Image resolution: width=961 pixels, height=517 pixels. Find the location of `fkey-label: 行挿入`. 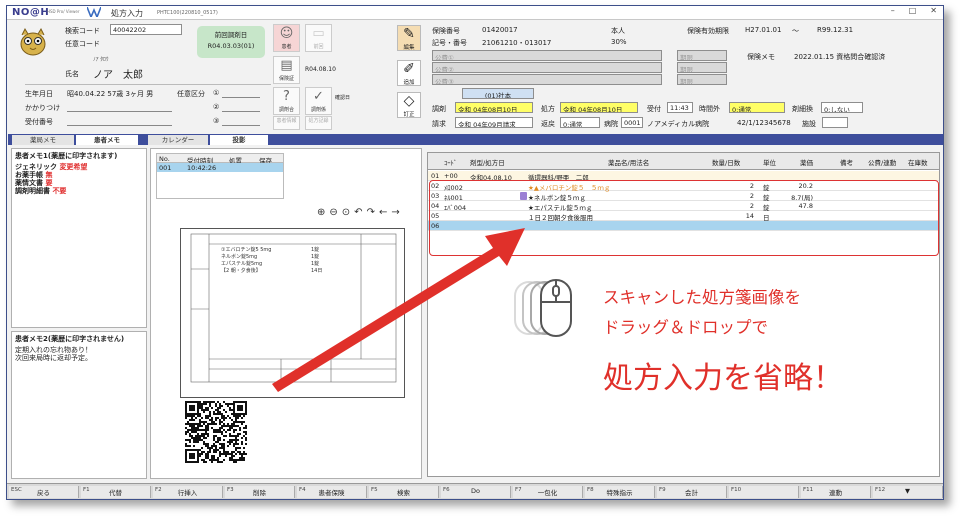

fkey-label: 行挿入 is located at coordinates (187, 493).